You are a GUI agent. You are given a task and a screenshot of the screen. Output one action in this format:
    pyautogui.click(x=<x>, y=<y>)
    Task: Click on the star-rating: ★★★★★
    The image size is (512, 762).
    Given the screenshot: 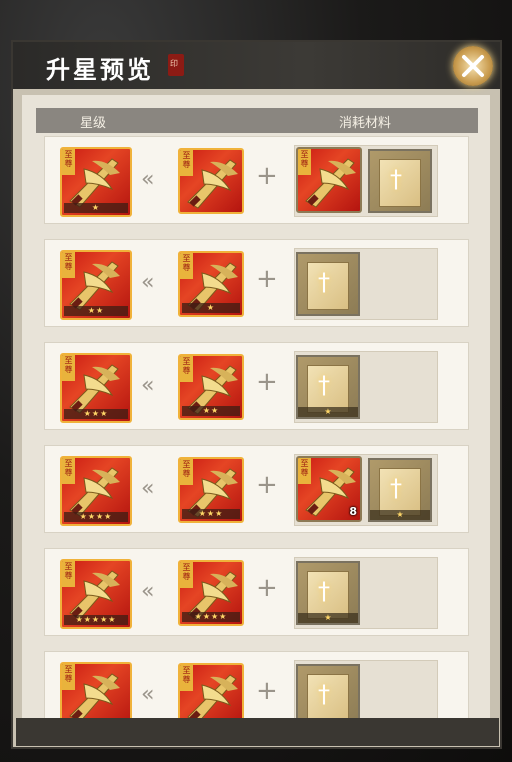 What is the action you would take?
    pyautogui.click(x=96, y=620)
    